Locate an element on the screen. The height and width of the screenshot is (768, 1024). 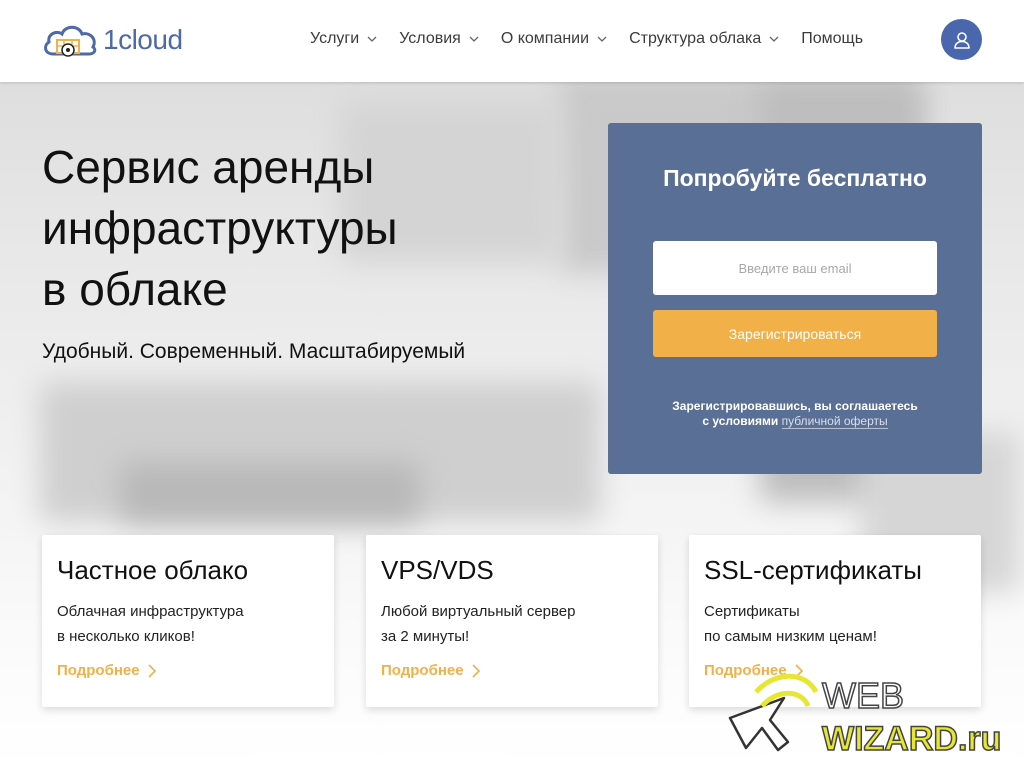
email-field is located at coordinates (795, 268).